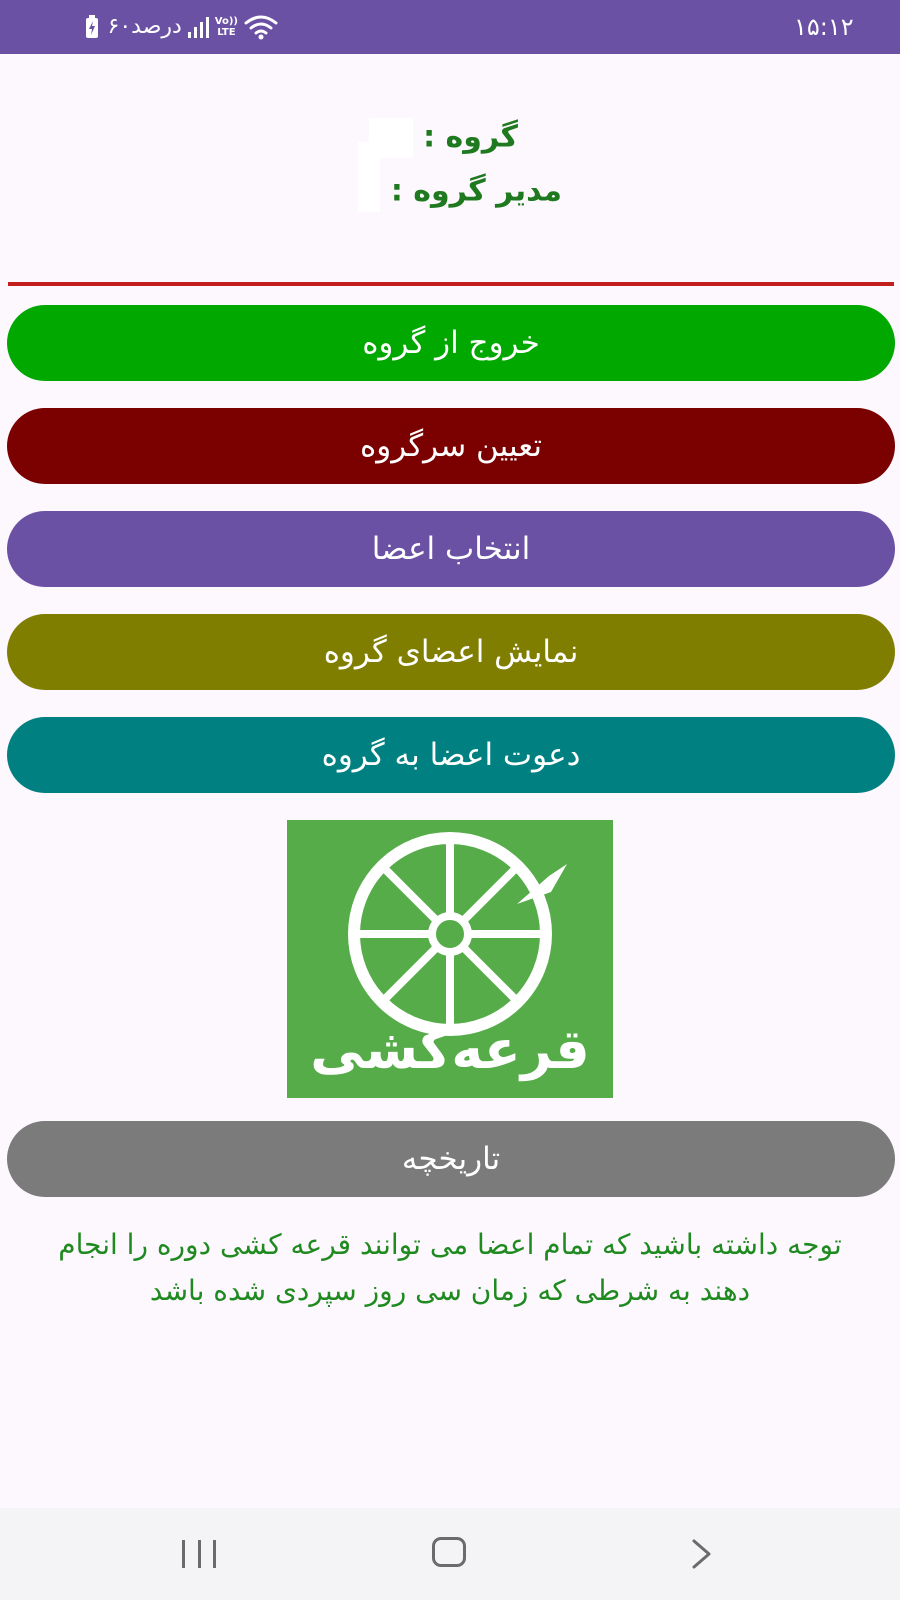 The height and width of the screenshot is (1600, 900). Describe the element at coordinates (451, 446) in the screenshot. I see `assign-leader-button: تعیین سرگروه` at that location.